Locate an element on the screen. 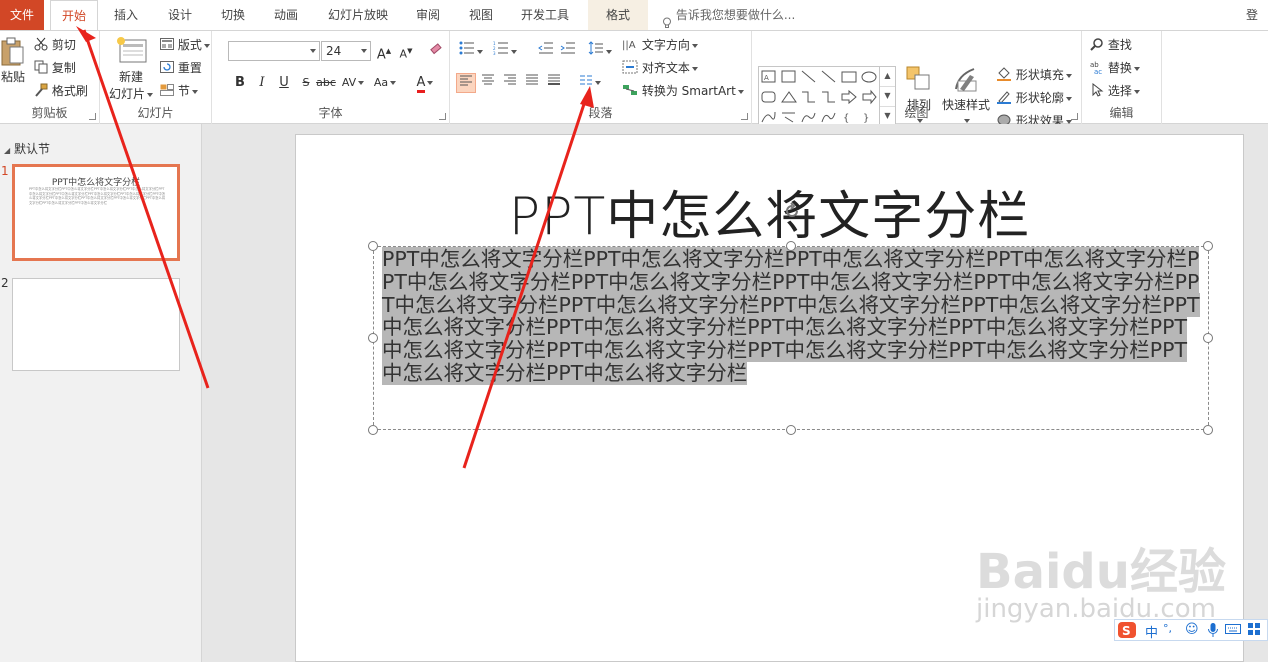  tab-home: 开始 is located at coordinates (74, 15).